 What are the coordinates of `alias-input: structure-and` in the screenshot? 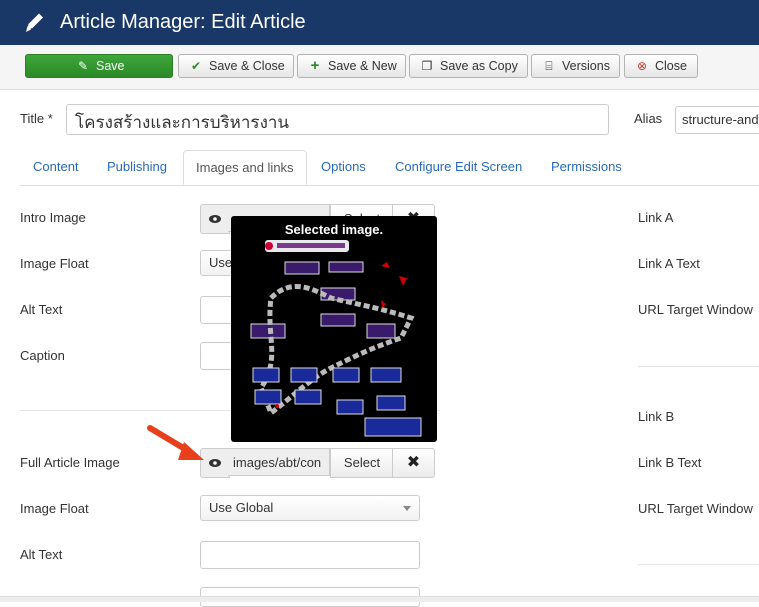 It's located at (717, 120).